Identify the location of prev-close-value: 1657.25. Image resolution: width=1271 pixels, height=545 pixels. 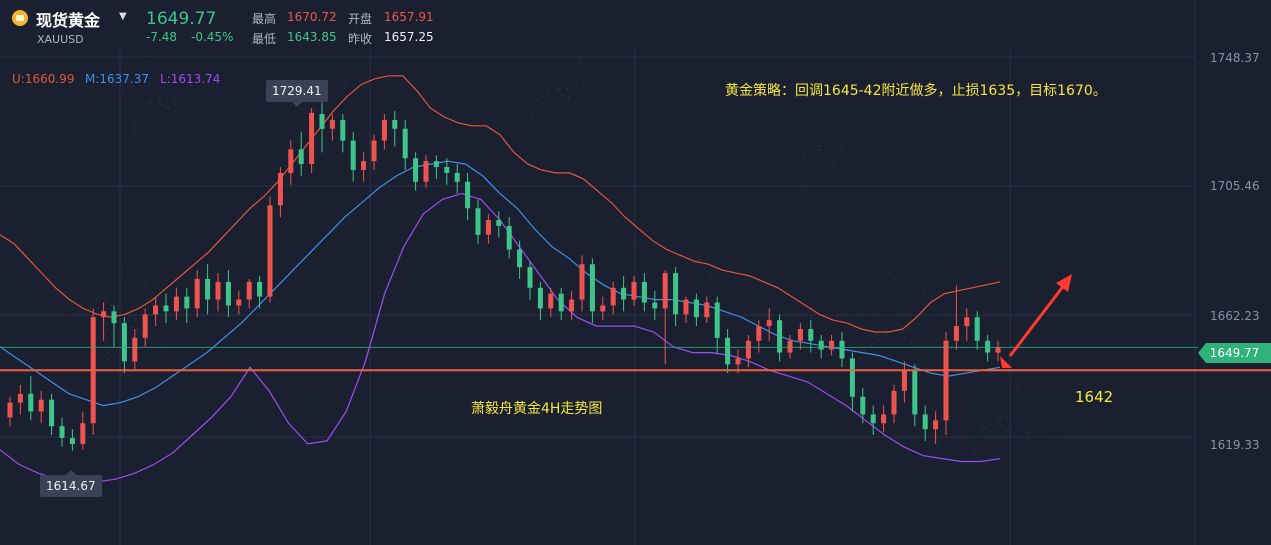
(409, 37).